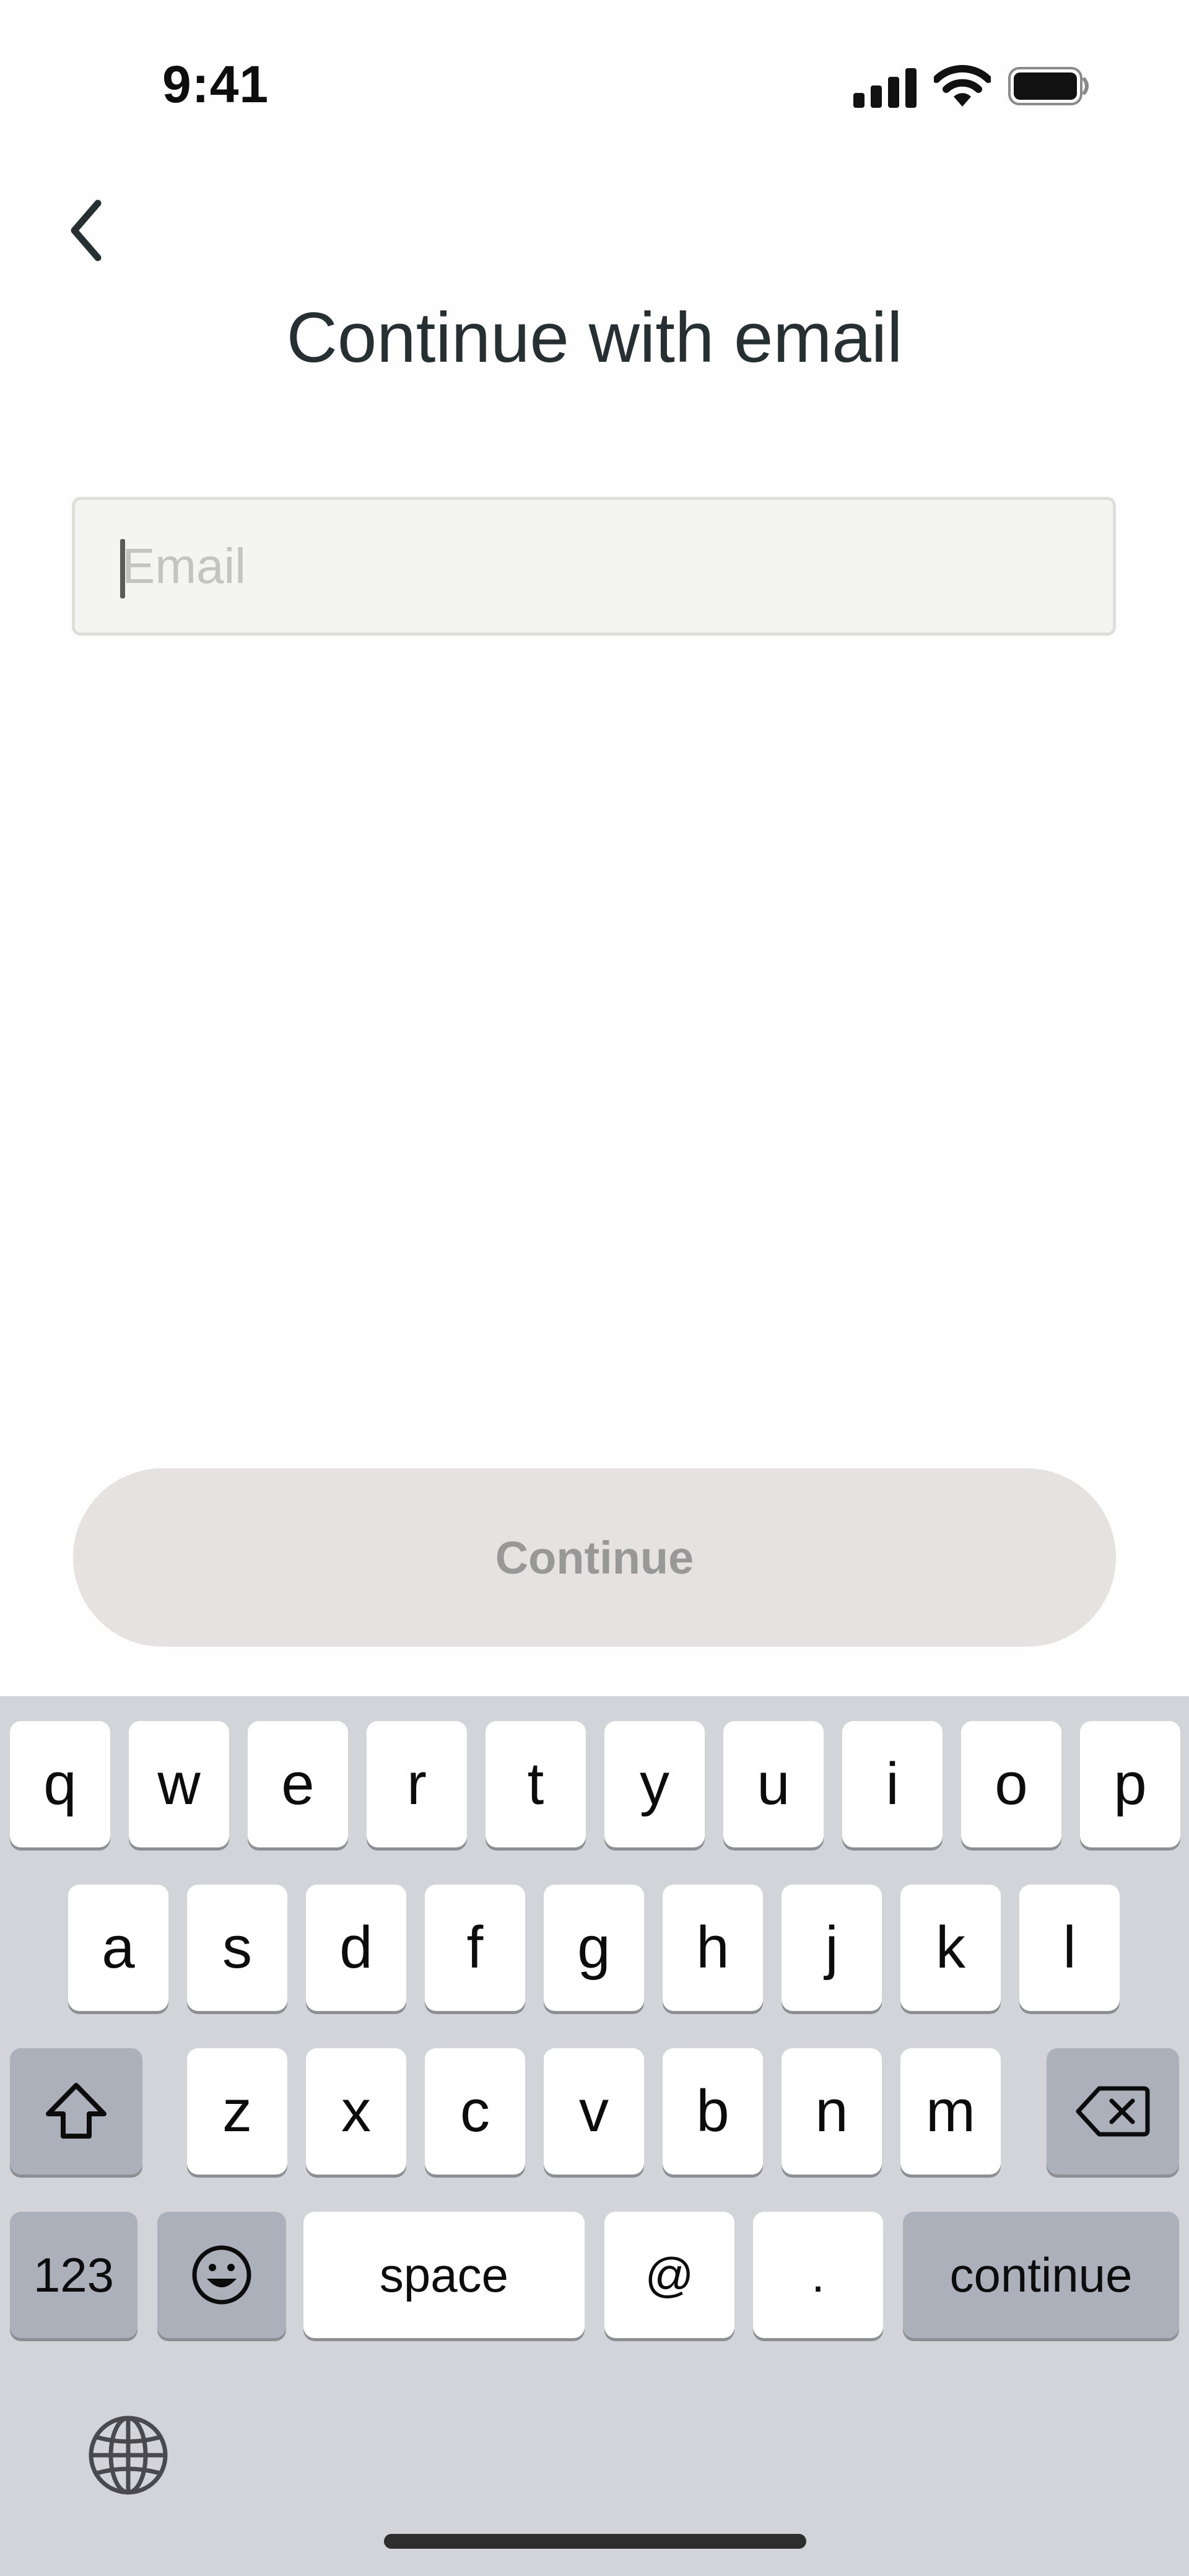 This screenshot has height=2576, width=1189. I want to click on key-c: c, so click(475, 2111).